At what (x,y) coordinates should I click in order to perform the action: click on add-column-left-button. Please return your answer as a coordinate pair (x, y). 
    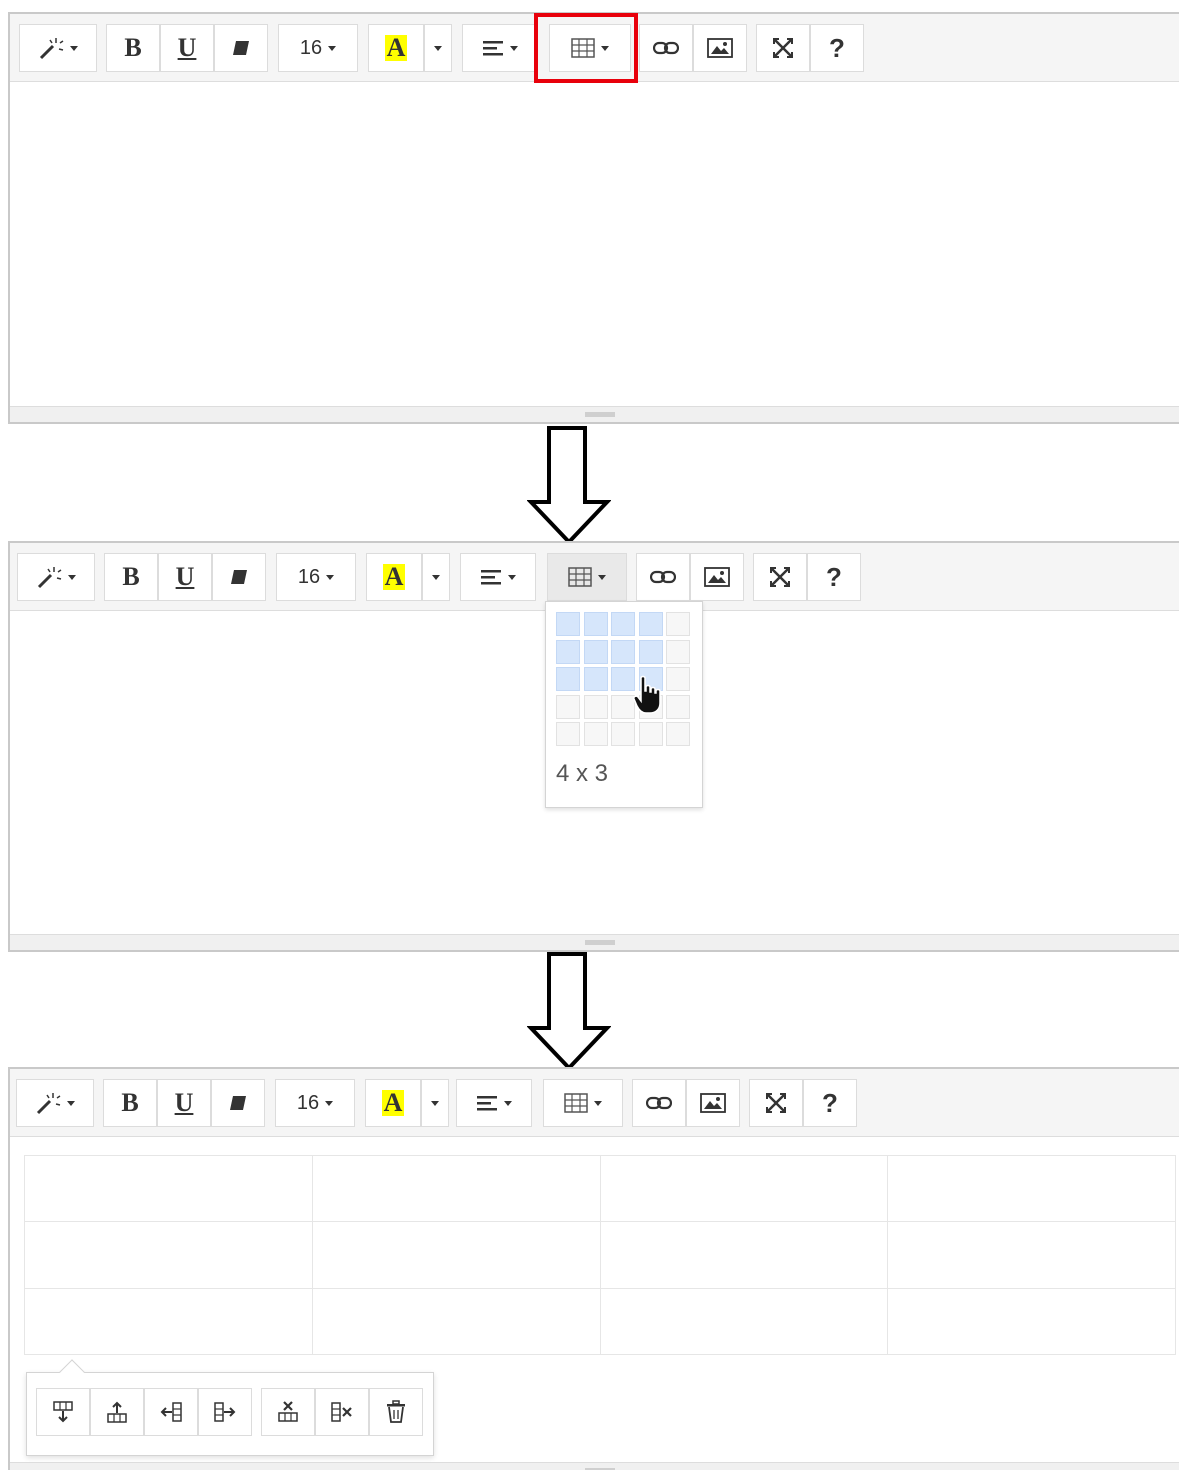
    Looking at the image, I should click on (171, 1412).